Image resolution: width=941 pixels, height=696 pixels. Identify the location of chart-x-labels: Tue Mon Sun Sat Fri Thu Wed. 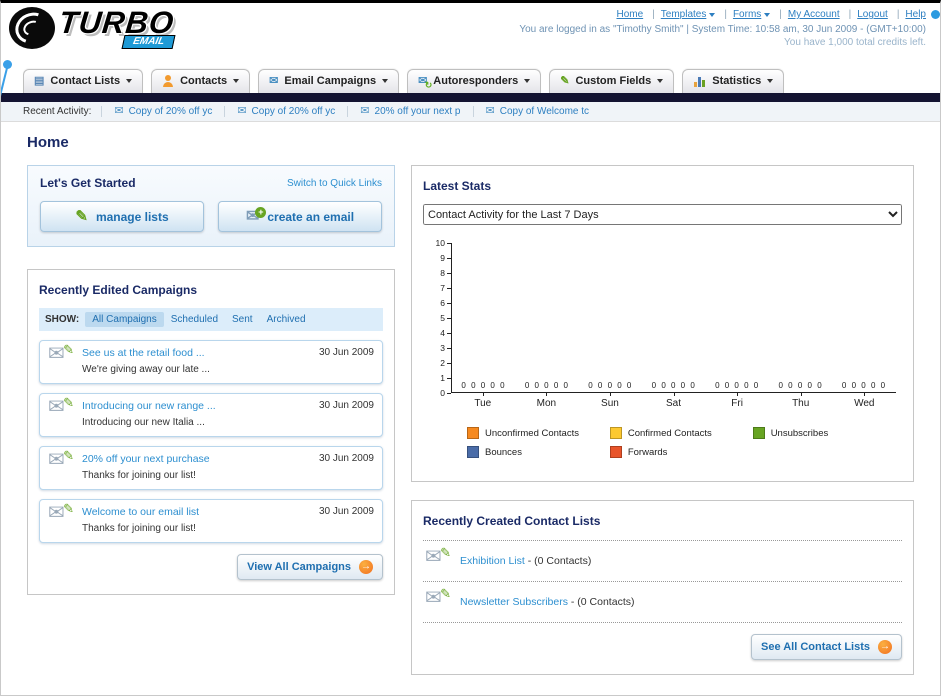
(673, 401).